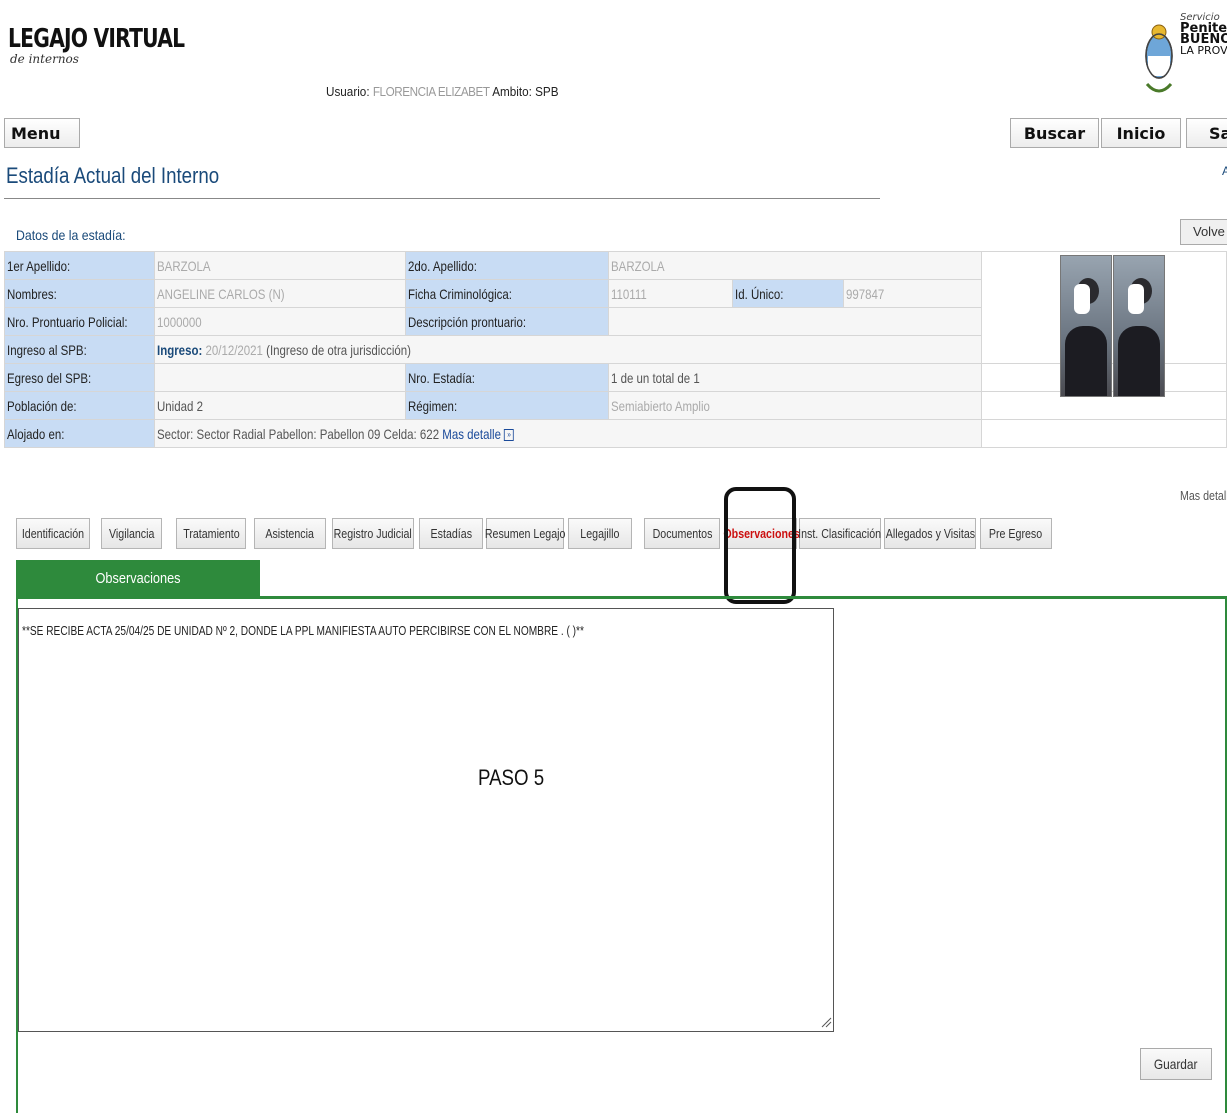 The image size is (1227, 1113). Describe the element at coordinates (44, 59) in the screenshot. I see `app-logo-subtitle: de internos` at that location.